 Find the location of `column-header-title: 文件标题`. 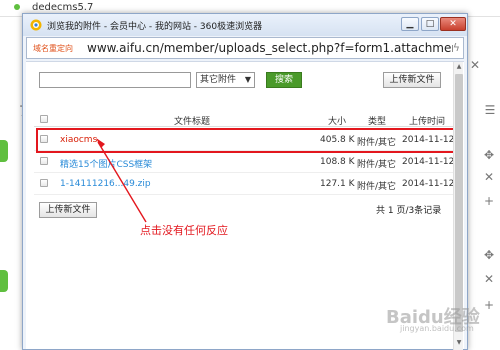

column-header-title: 文件标题 is located at coordinates (192, 122).